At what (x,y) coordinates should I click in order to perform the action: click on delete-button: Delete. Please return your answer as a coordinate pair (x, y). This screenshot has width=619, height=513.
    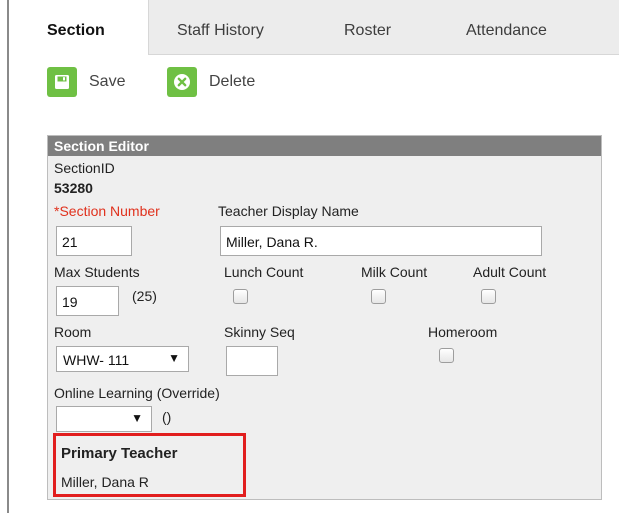
    Looking at the image, I should click on (211, 82).